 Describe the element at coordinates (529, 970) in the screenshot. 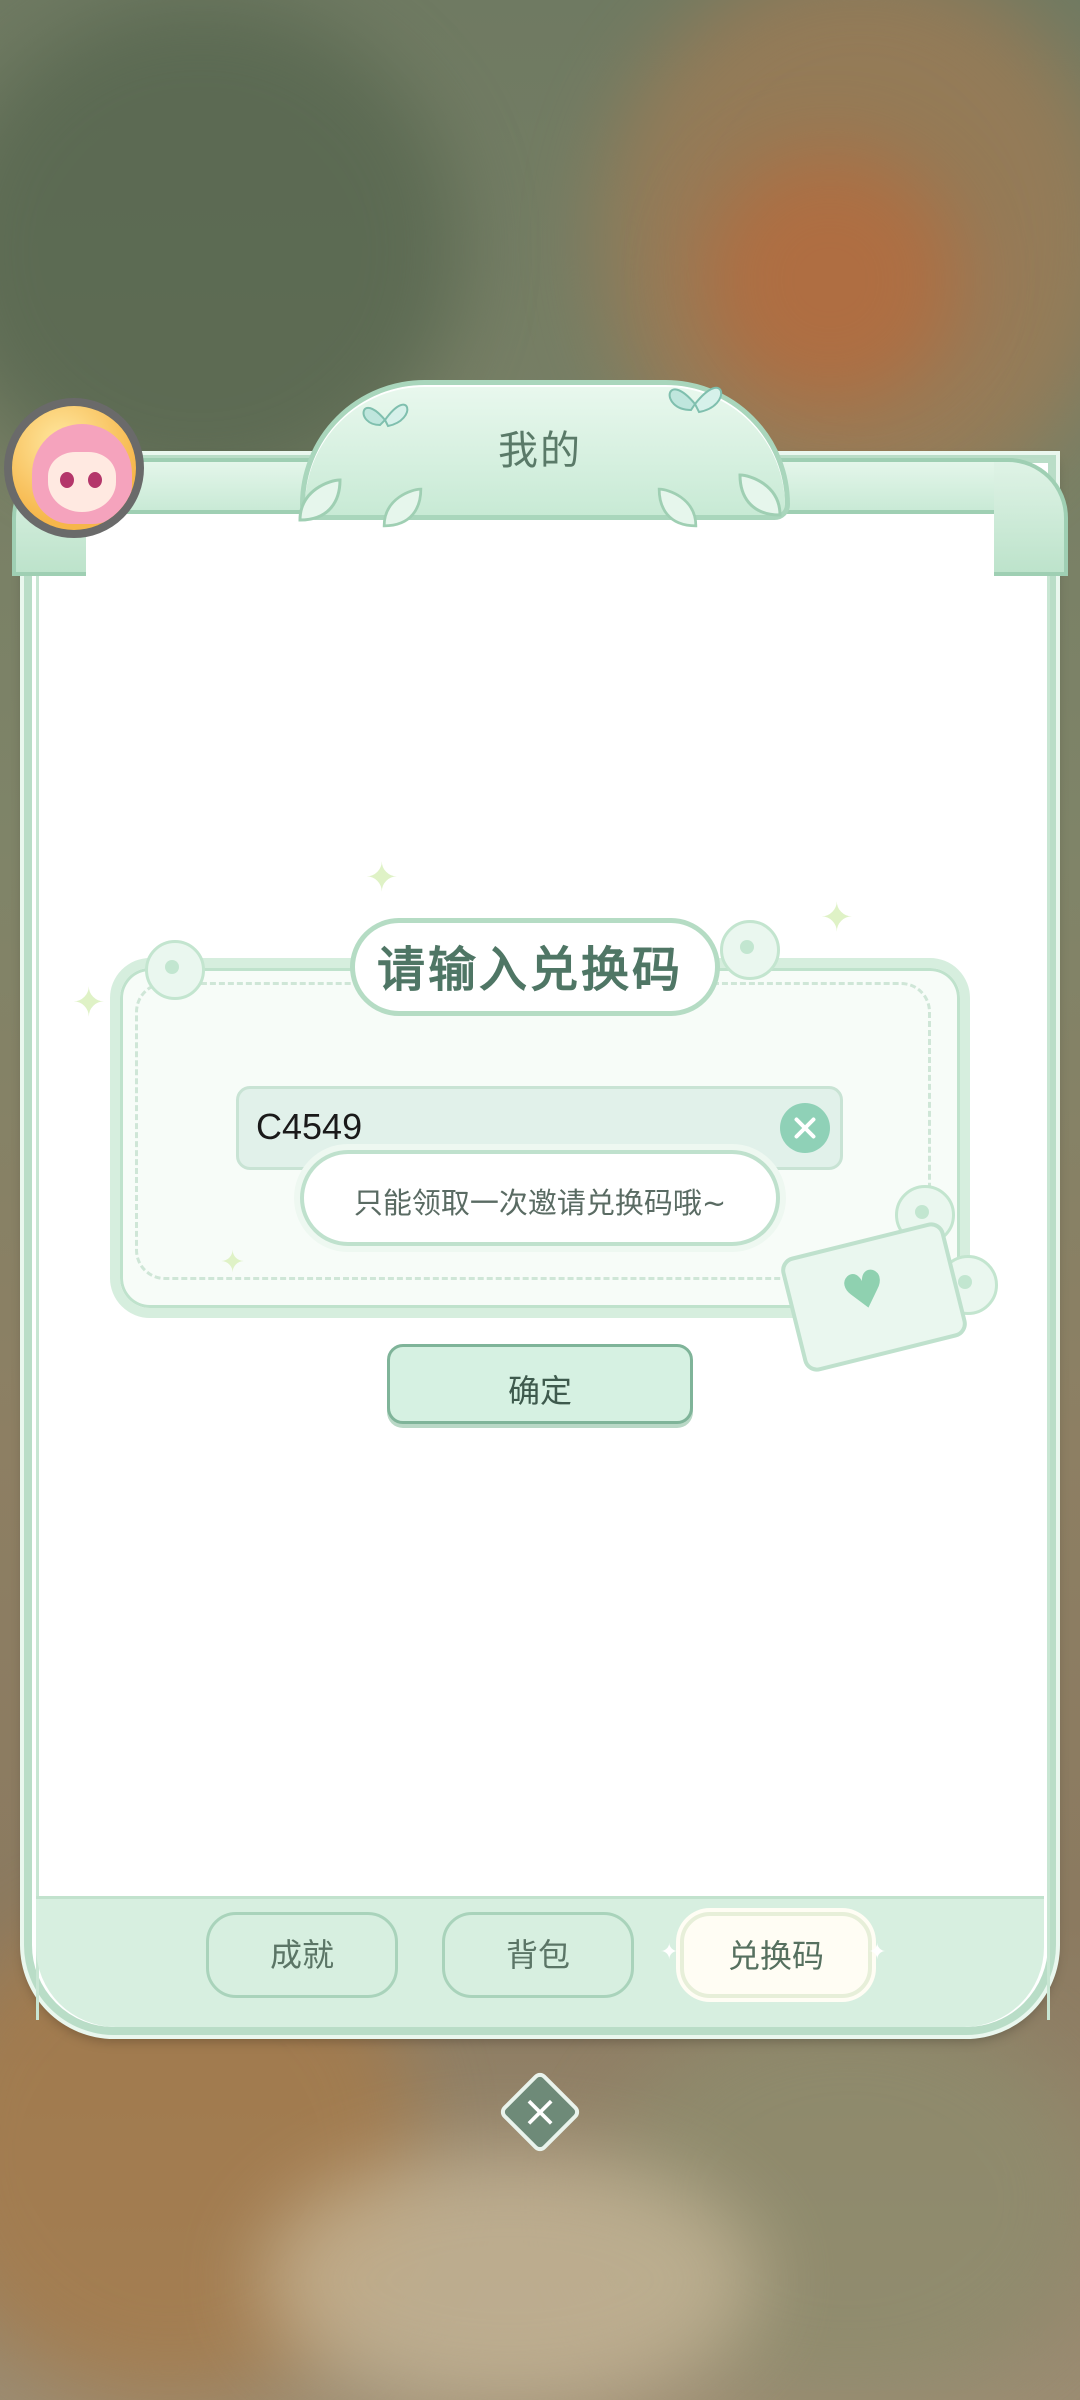

I see `redeem-title: 请输入兑换码` at that location.